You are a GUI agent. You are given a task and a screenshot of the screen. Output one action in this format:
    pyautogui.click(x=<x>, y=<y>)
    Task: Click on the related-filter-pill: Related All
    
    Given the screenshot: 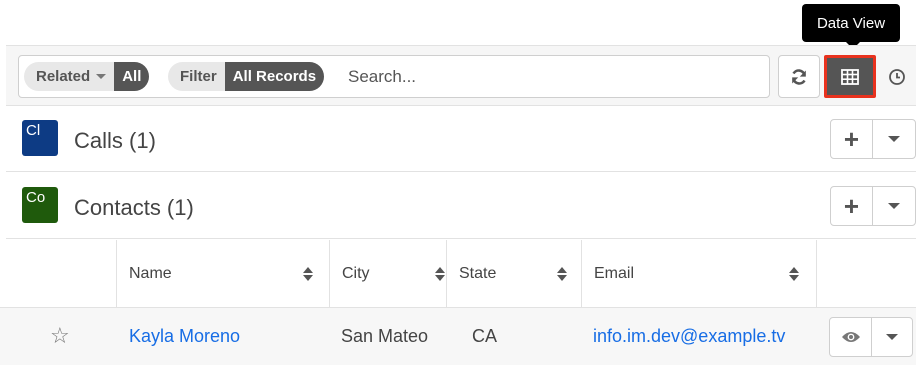 What is the action you would take?
    pyautogui.click(x=87, y=76)
    